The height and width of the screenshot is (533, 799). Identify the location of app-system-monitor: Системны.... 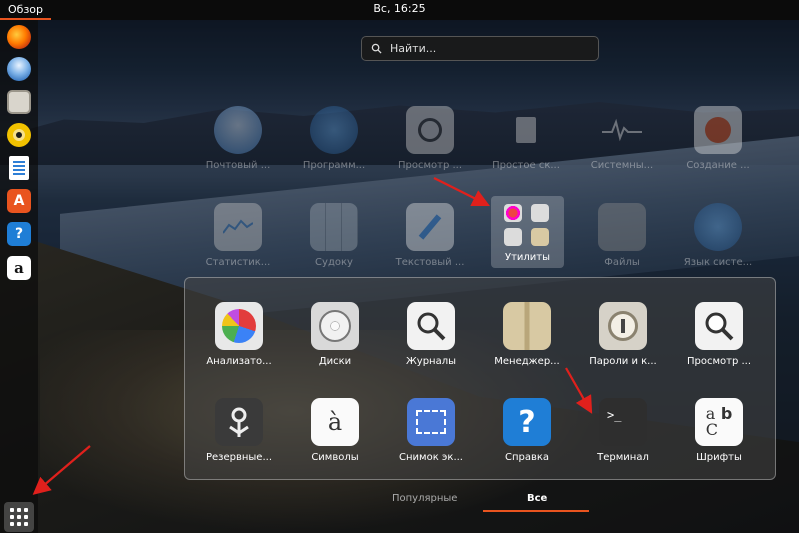
(622, 138).